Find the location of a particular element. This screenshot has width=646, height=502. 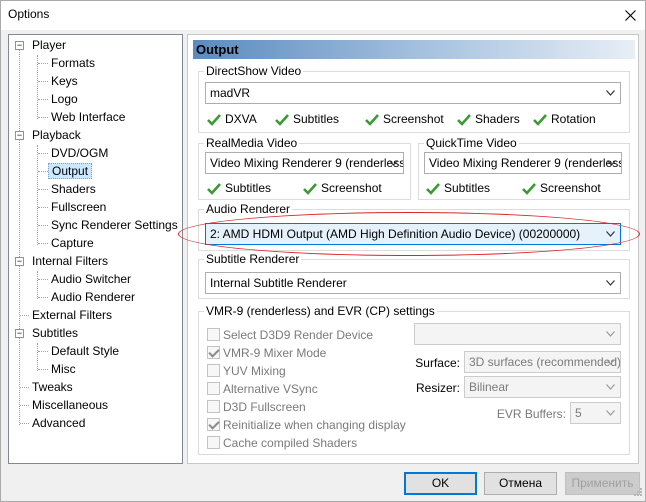

realmedia-video-select: Video Mixing Renderer 9 (renderless is located at coordinates (304, 163).